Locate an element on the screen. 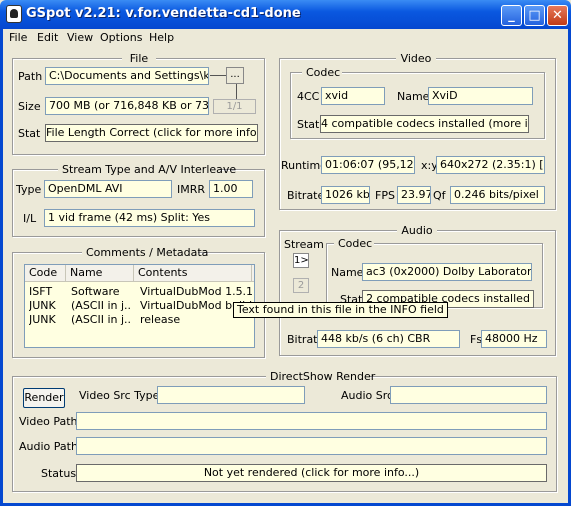 Image resolution: width=571 pixels, height=506 pixels. size-label: Size is located at coordinates (29, 106).